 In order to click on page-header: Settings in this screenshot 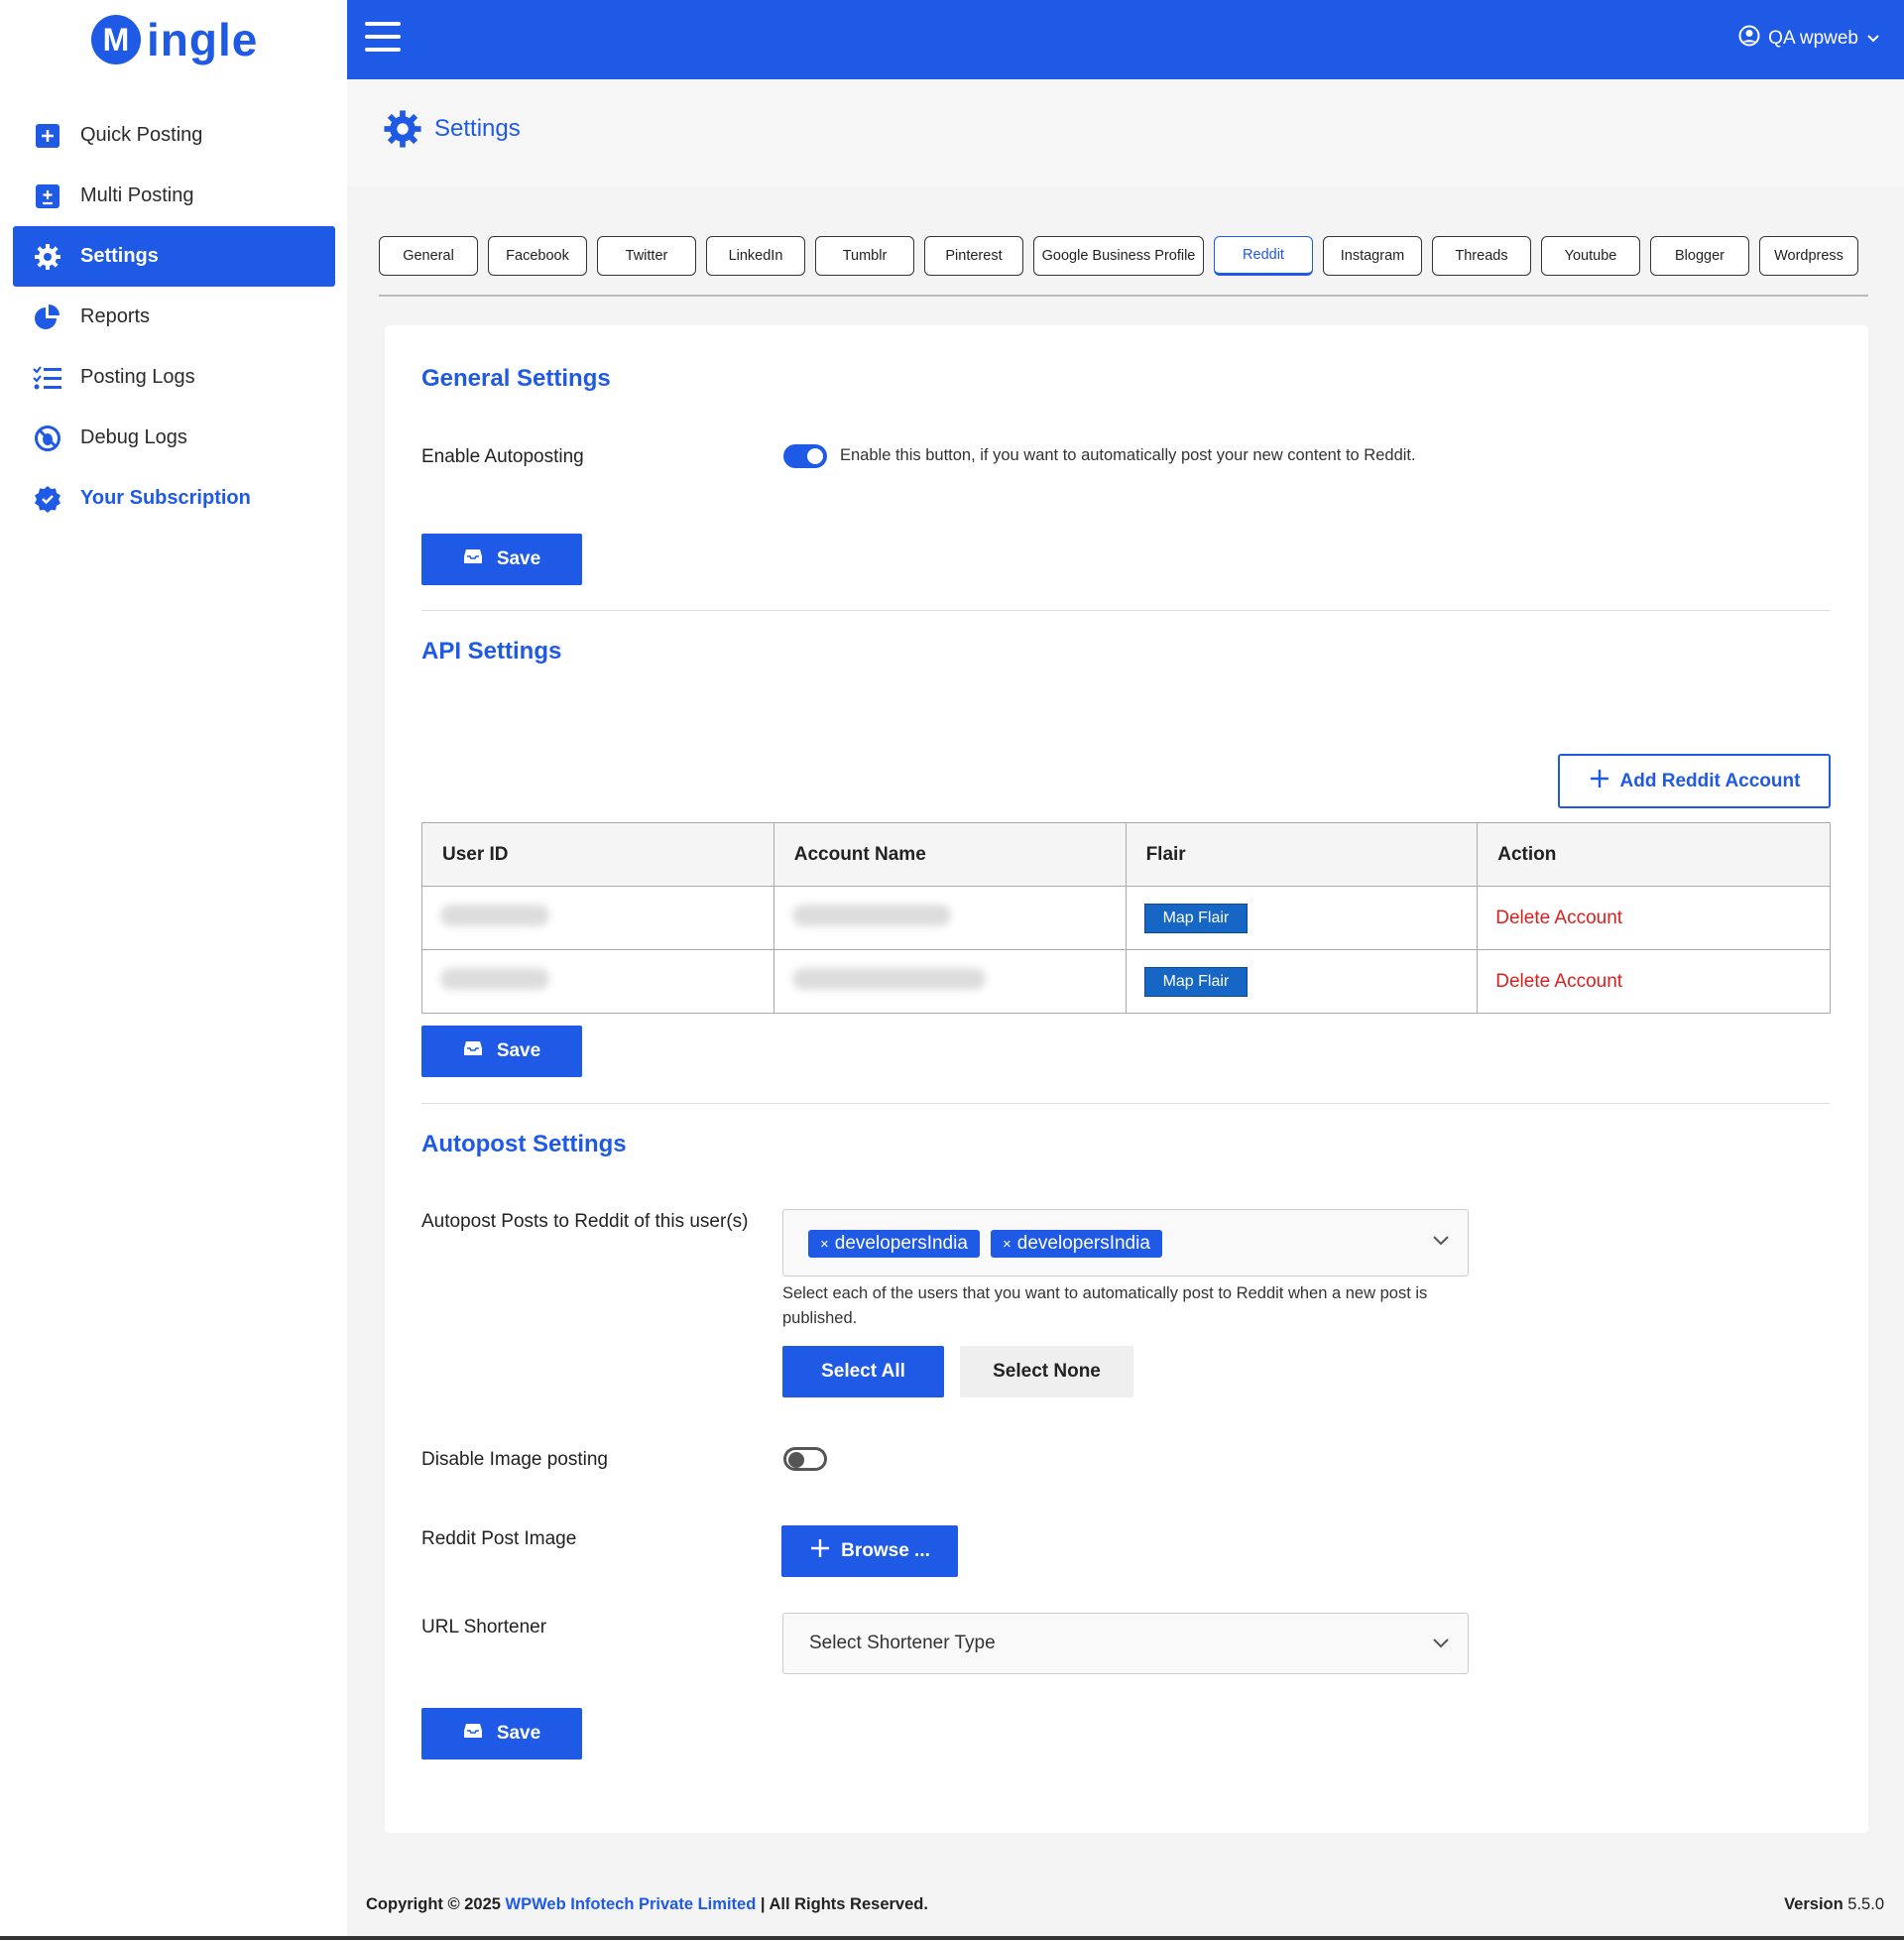, I will do `click(1125, 132)`.